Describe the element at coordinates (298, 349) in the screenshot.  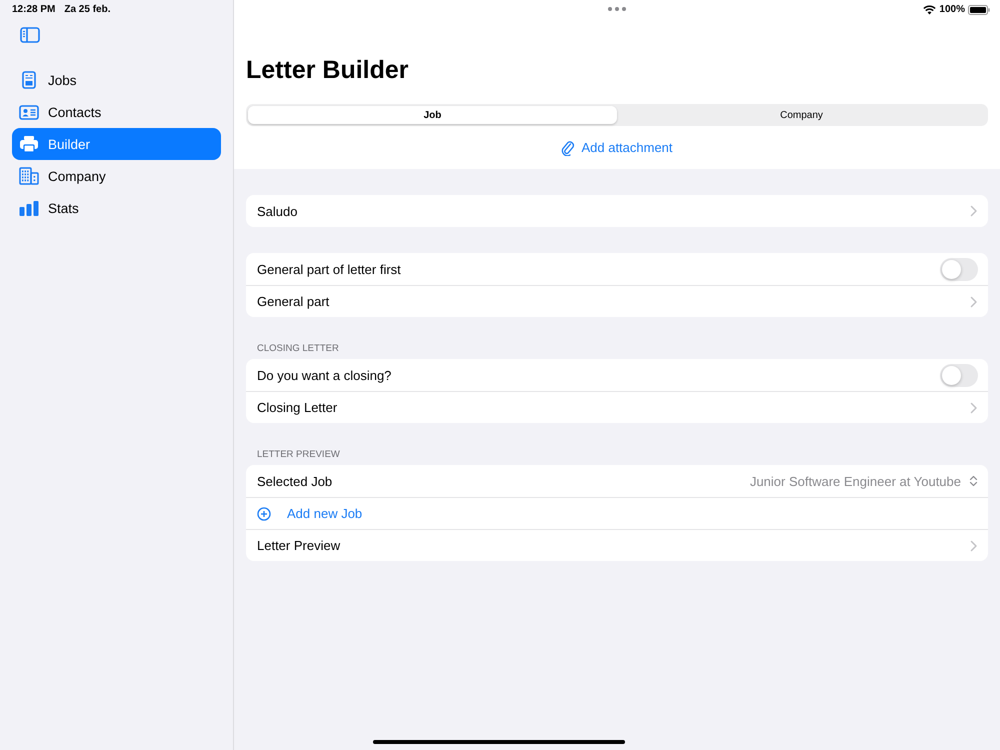
I see `section-header: CLOSING LETTER` at that location.